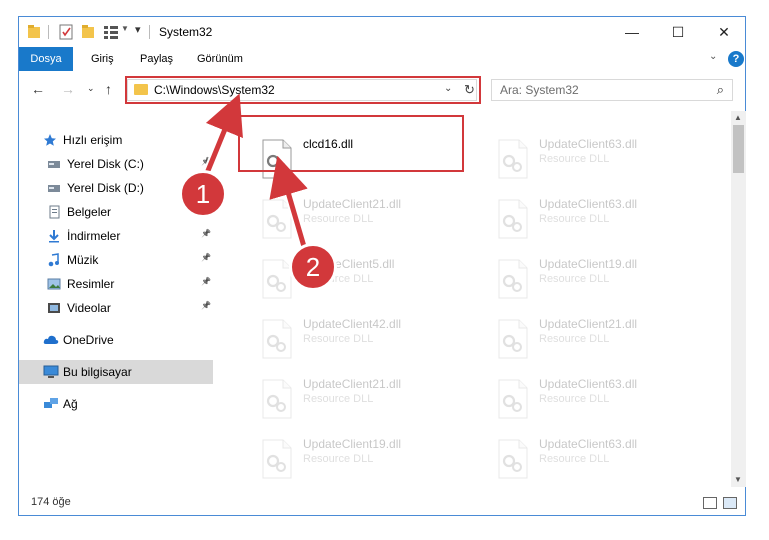  I want to click on search-icon: ⌕, so click(720, 90).